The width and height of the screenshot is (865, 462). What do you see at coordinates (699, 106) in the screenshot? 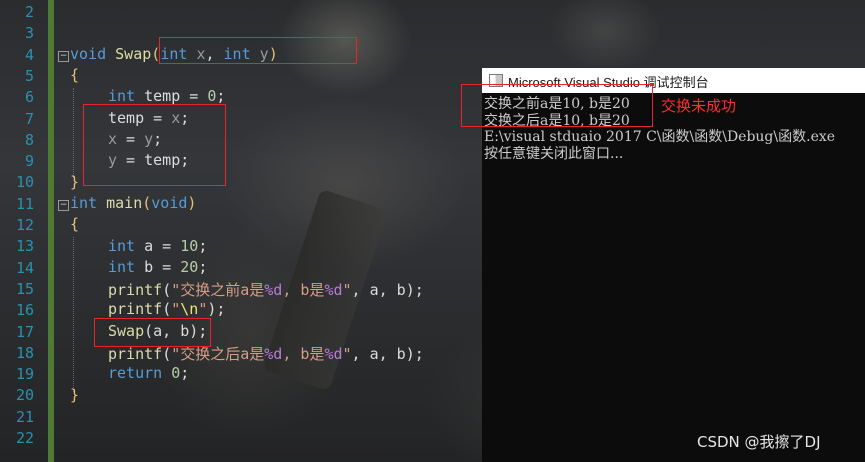
I see `failure-annotation: 交换未成功` at bounding box center [699, 106].